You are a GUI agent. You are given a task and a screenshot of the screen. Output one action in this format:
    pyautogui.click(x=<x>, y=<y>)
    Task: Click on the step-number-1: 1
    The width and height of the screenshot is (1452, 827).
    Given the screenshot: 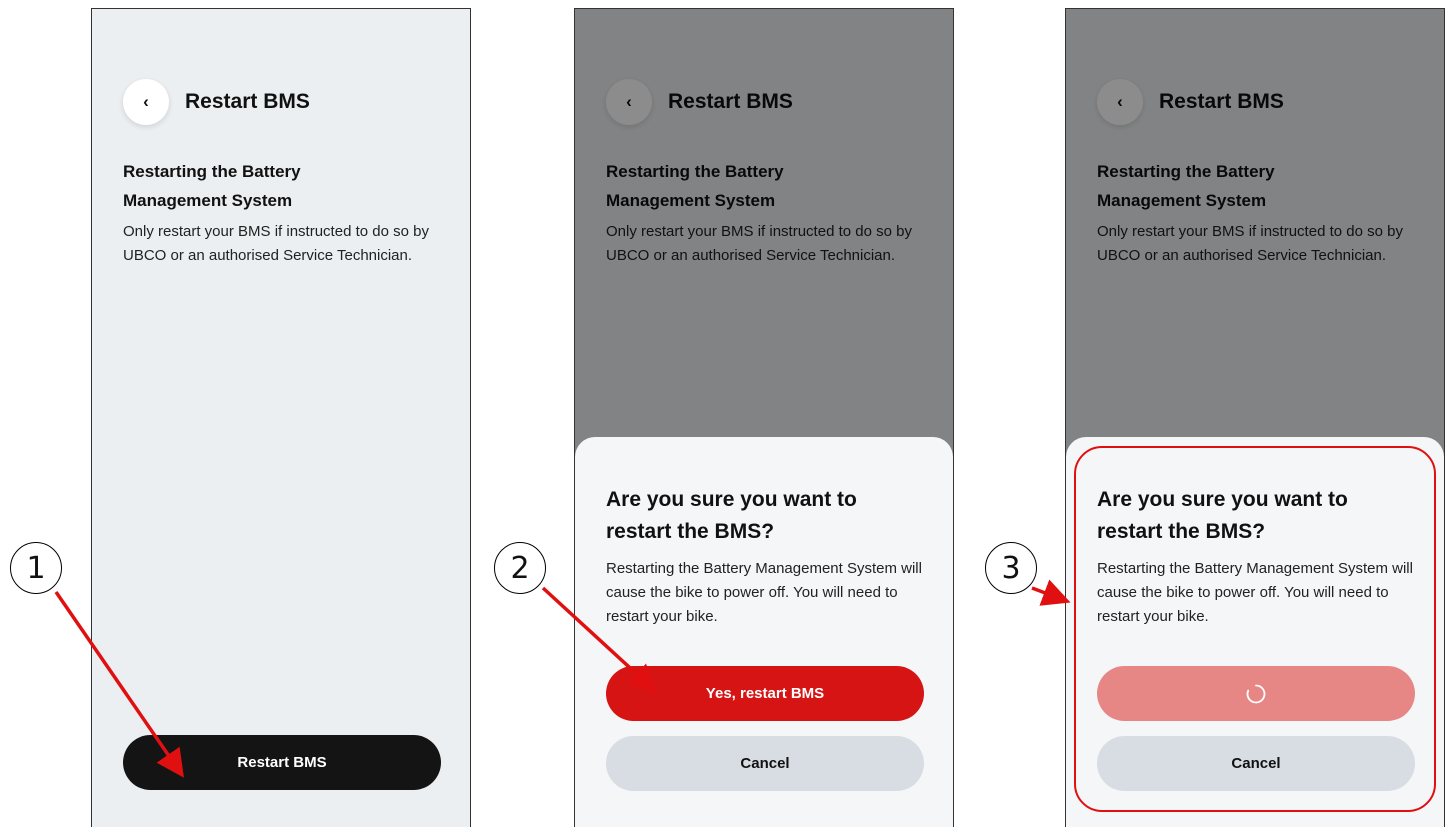 What is the action you would take?
    pyautogui.click(x=36, y=568)
    